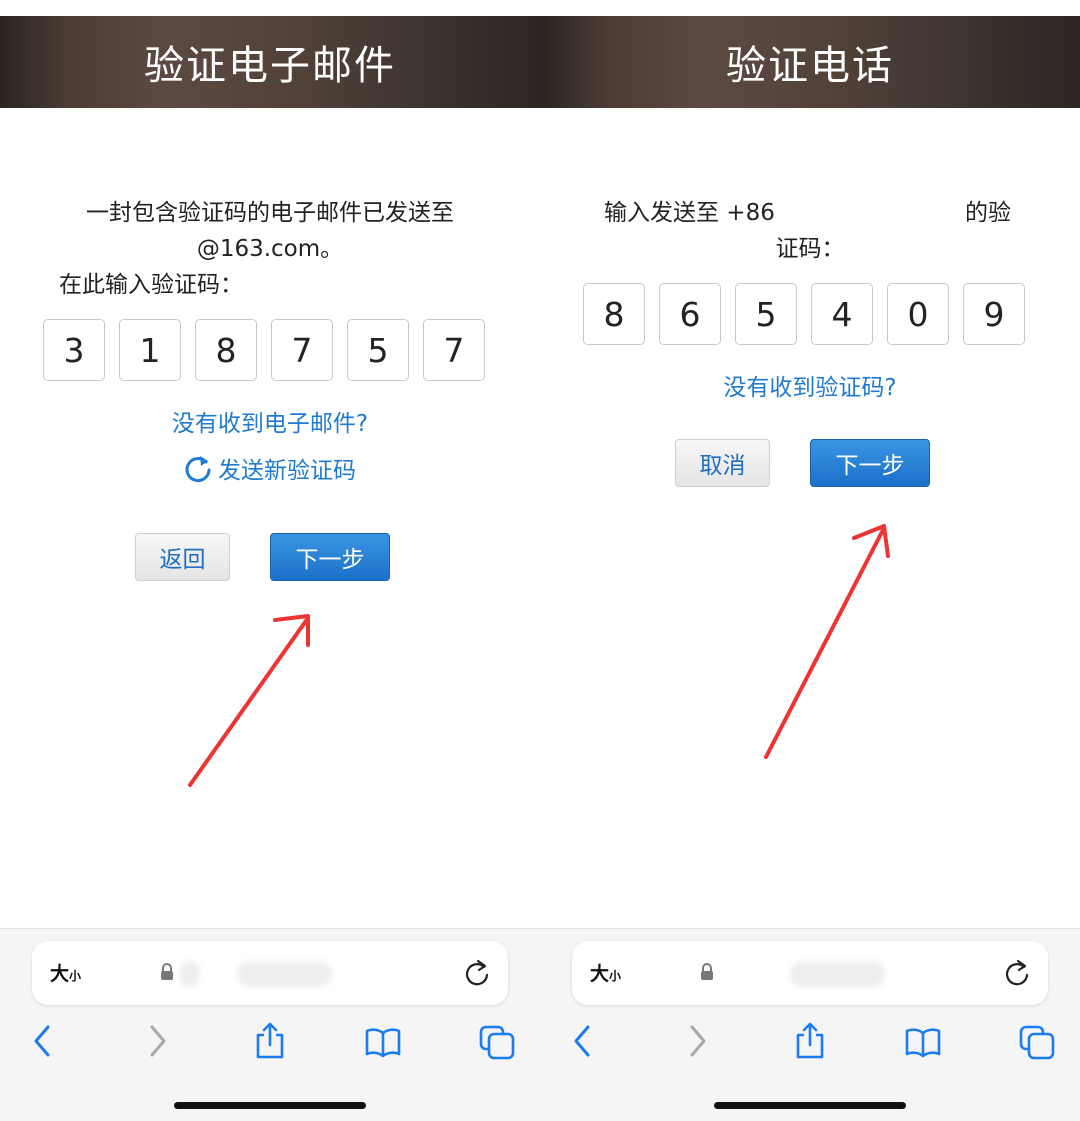 This screenshot has width=1080, height=1121. What do you see at coordinates (810, 385) in the screenshot?
I see `no-code-link: 没有收到验证码?` at bounding box center [810, 385].